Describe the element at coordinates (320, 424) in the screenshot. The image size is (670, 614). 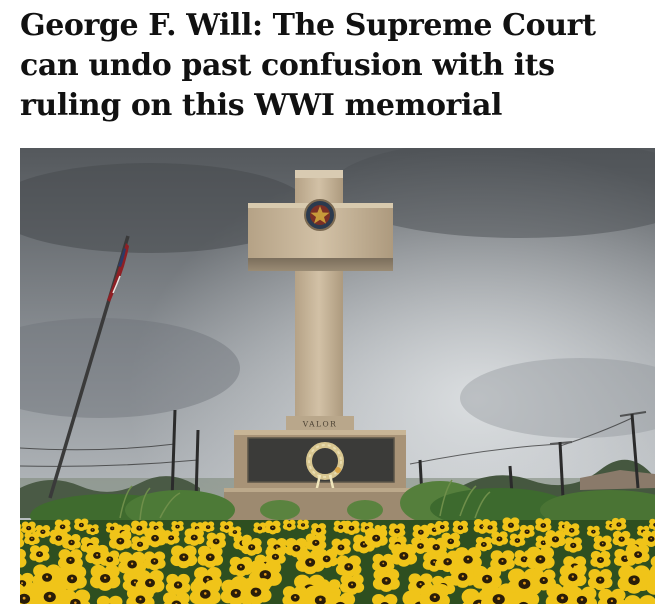
I see `monument-inscription: VALOR` at that location.